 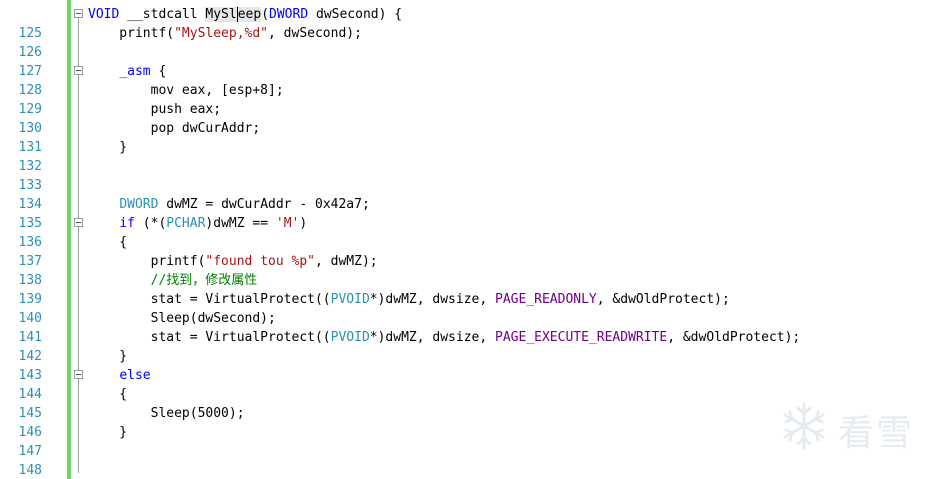 I want to click on line-text: pop dwCurAddr;, so click(x=174, y=128).